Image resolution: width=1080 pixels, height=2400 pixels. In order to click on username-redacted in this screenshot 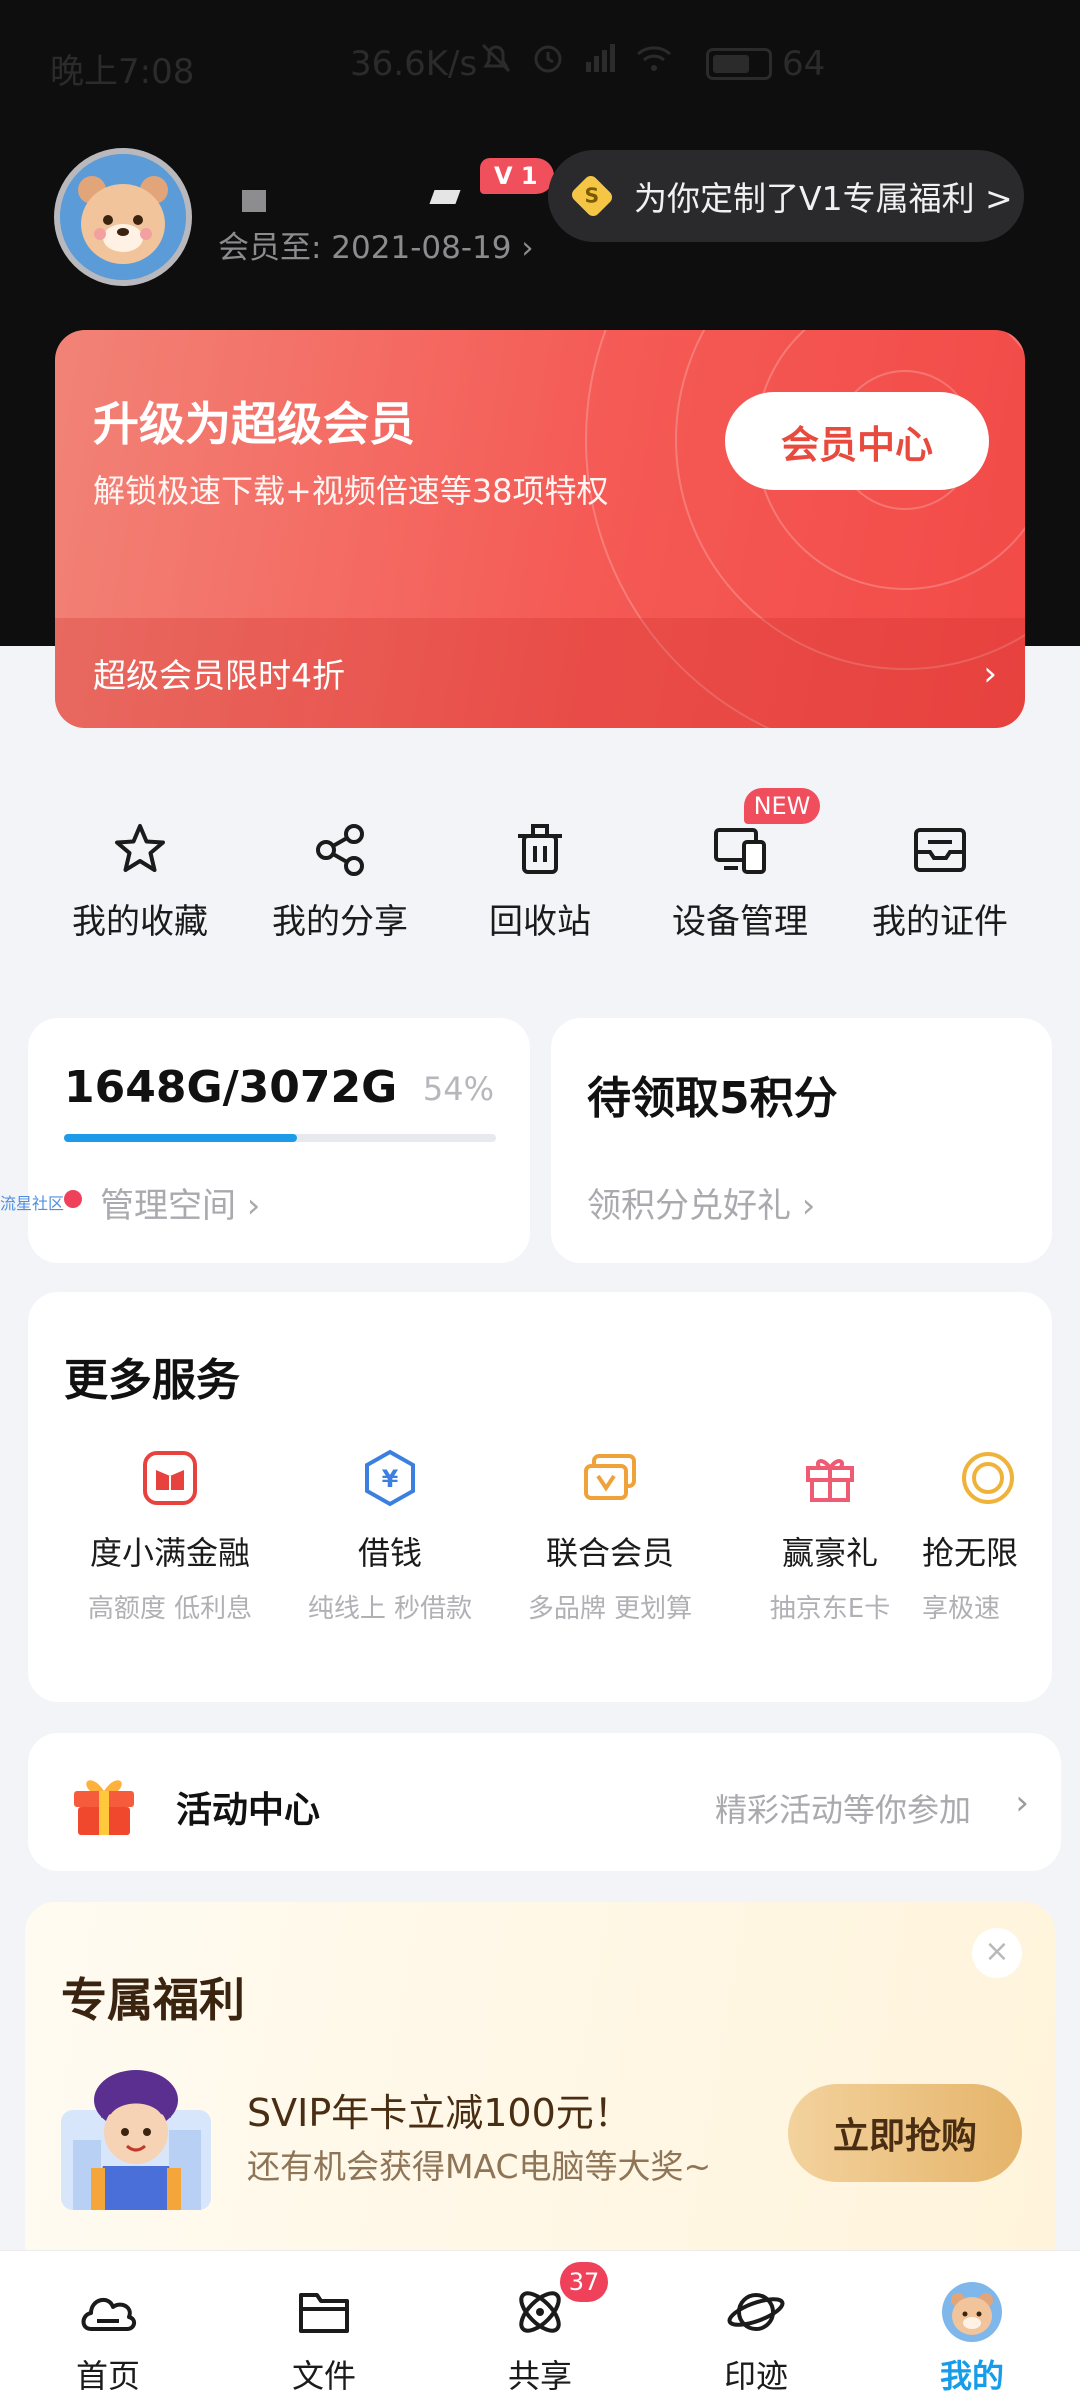, I will do `click(254, 201)`.